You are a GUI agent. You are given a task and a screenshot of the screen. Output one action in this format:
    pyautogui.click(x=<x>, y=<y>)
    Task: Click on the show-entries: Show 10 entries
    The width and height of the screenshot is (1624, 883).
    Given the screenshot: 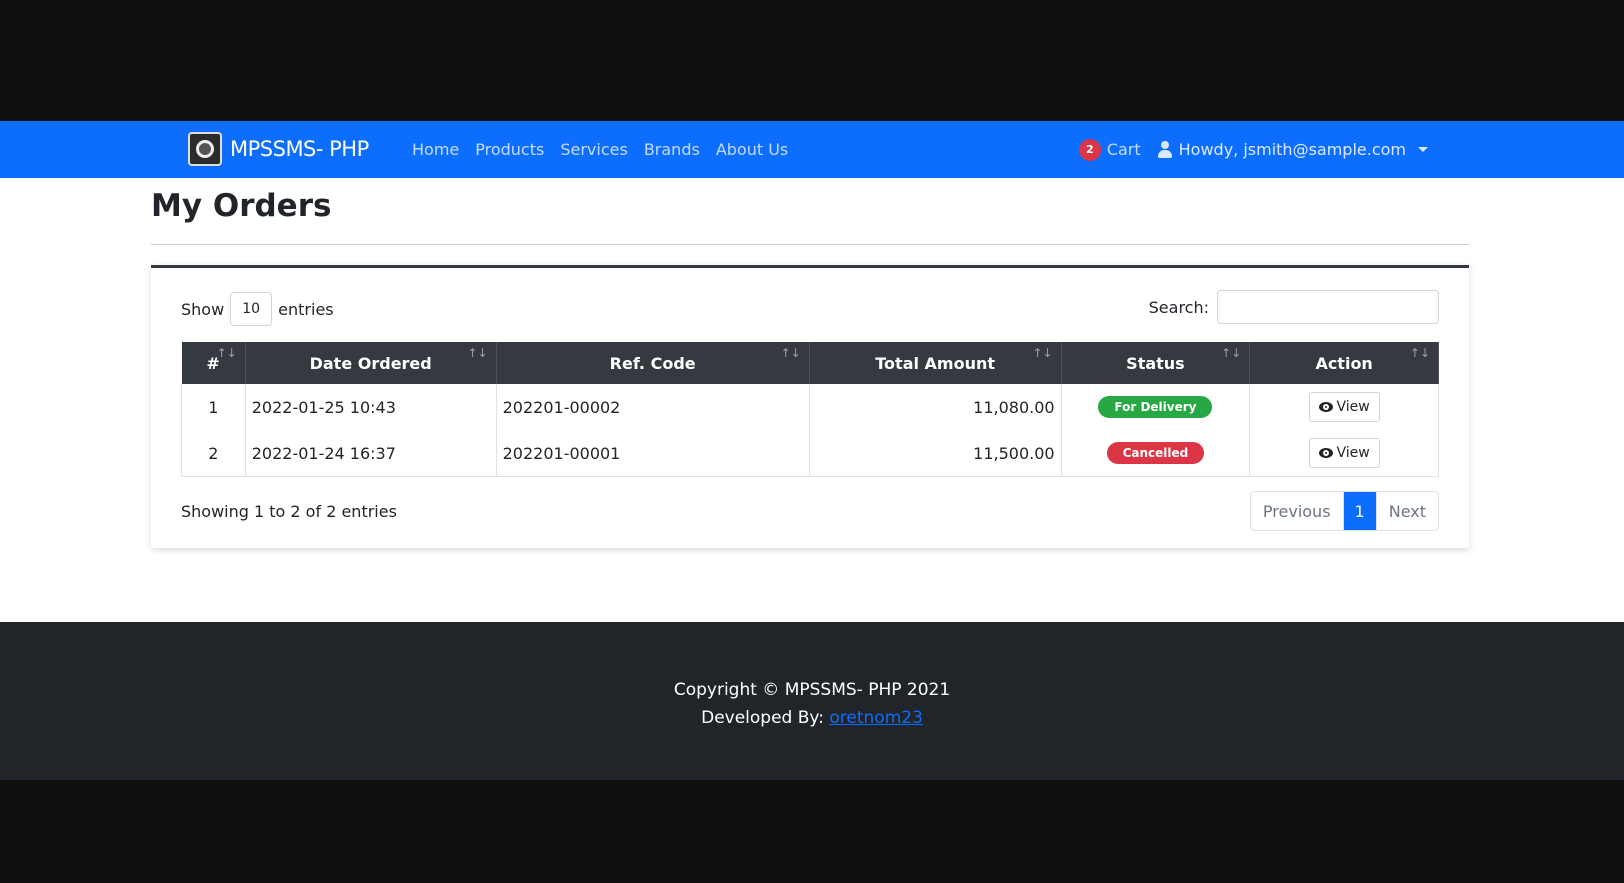 What is the action you would take?
    pyautogui.click(x=257, y=309)
    